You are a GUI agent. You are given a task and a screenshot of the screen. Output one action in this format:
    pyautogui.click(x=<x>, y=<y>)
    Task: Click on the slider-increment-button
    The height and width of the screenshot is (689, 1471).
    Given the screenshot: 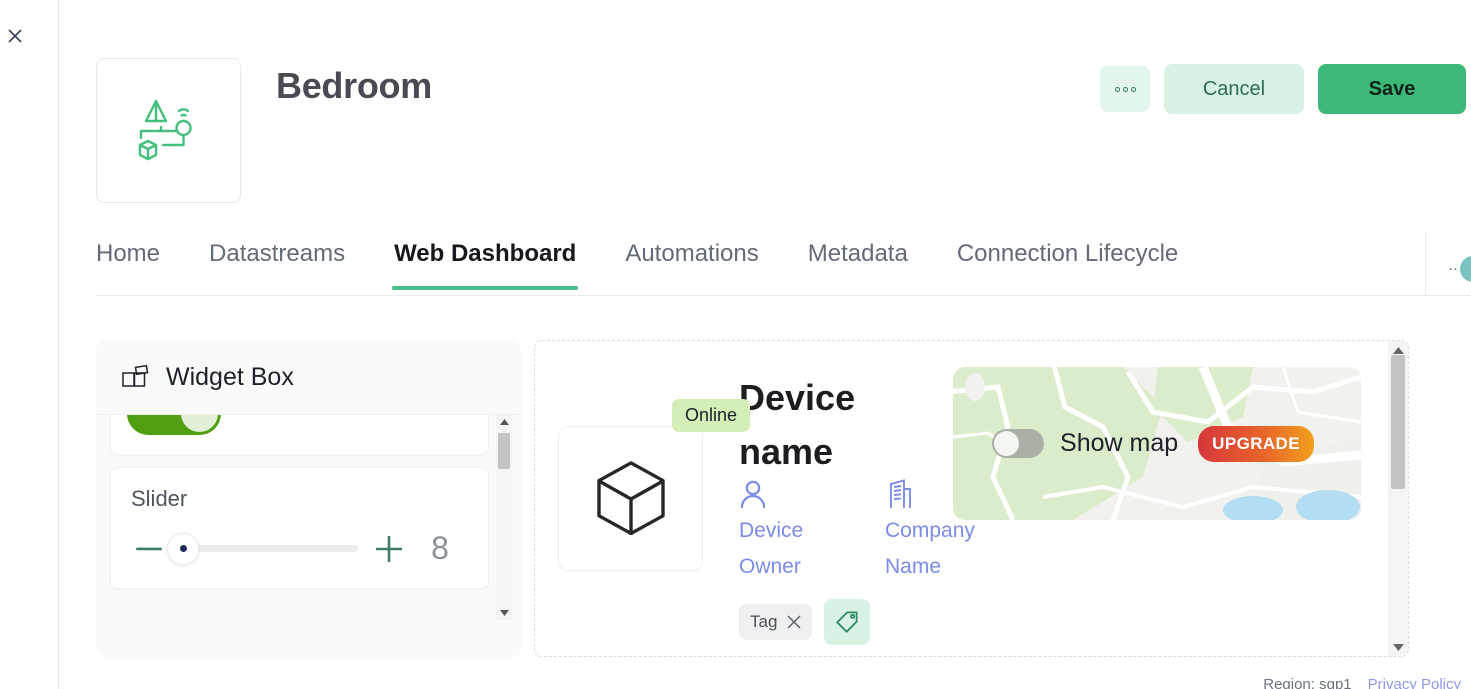 What is the action you would take?
    pyautogui.click(x=389, y=548)
    